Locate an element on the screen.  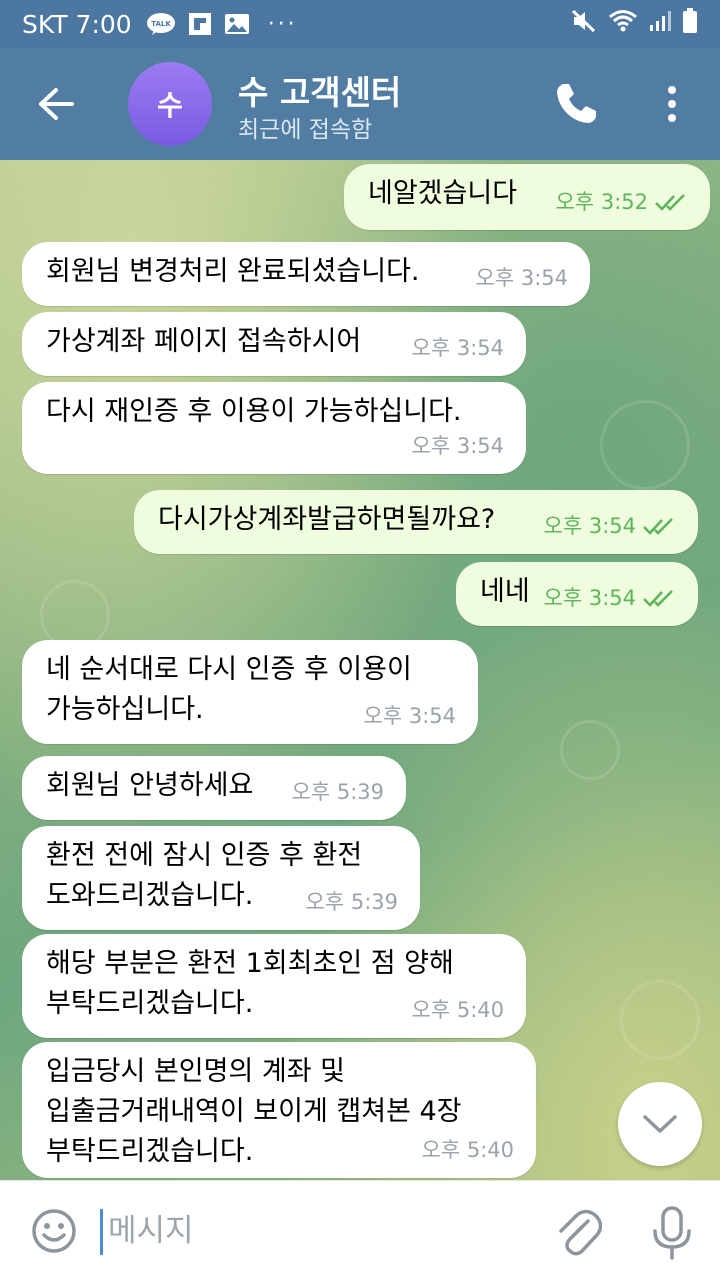
battery-icon is located at coordinates (690, 24).